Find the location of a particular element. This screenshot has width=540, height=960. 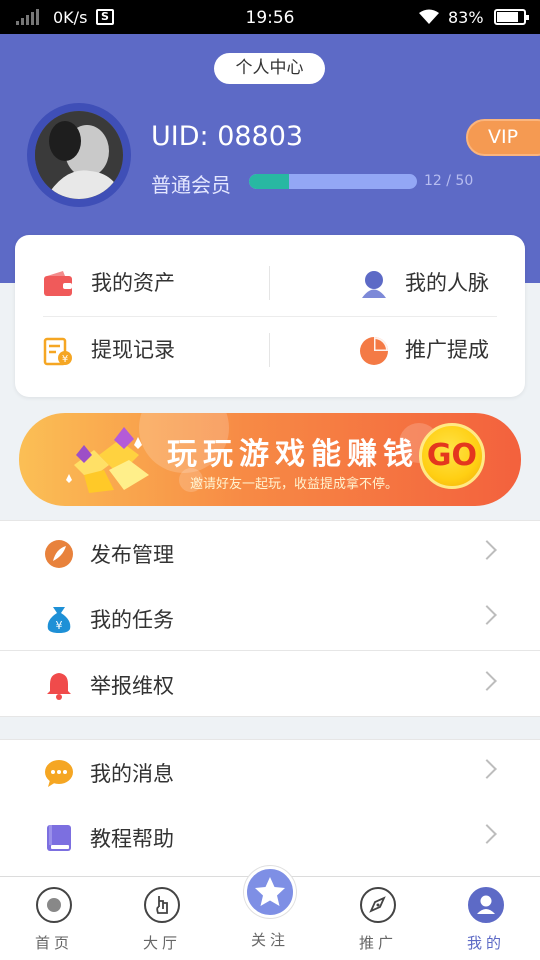

tab-promote: 推广 is located at coordinates (378, 918).